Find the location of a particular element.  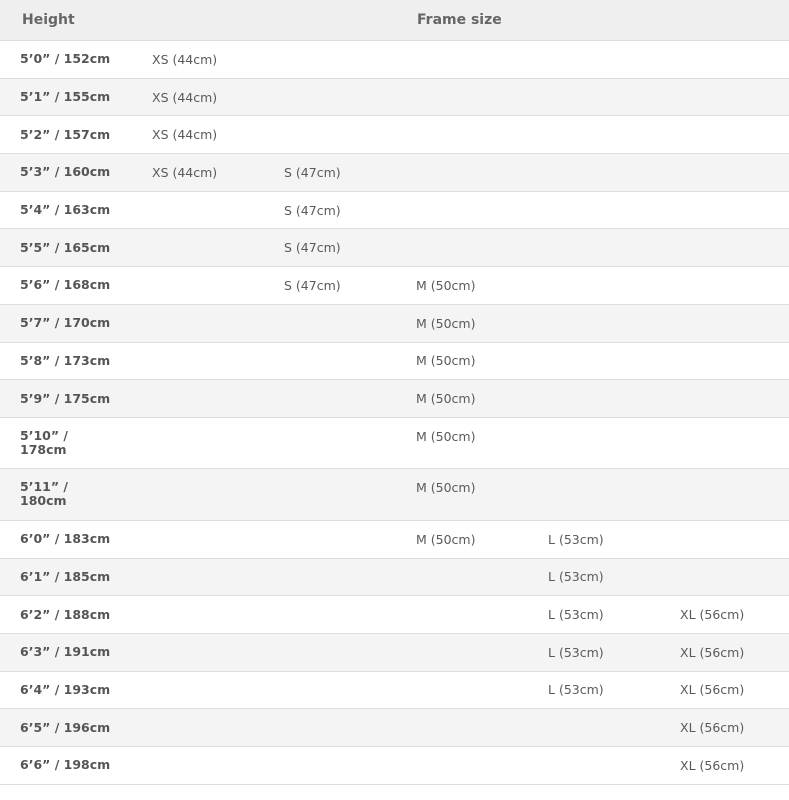

table-row: 6’6” / 198cm XL (56cm) is located at coordinates (394, 765).